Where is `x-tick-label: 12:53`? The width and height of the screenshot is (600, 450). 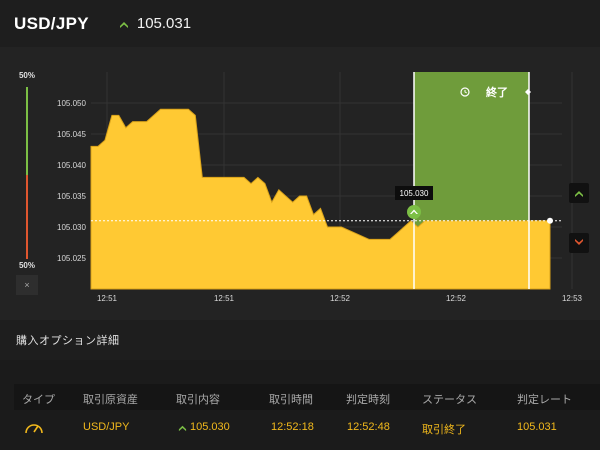
x-tick-label: 12:53 is located at coordinates (572, 298).